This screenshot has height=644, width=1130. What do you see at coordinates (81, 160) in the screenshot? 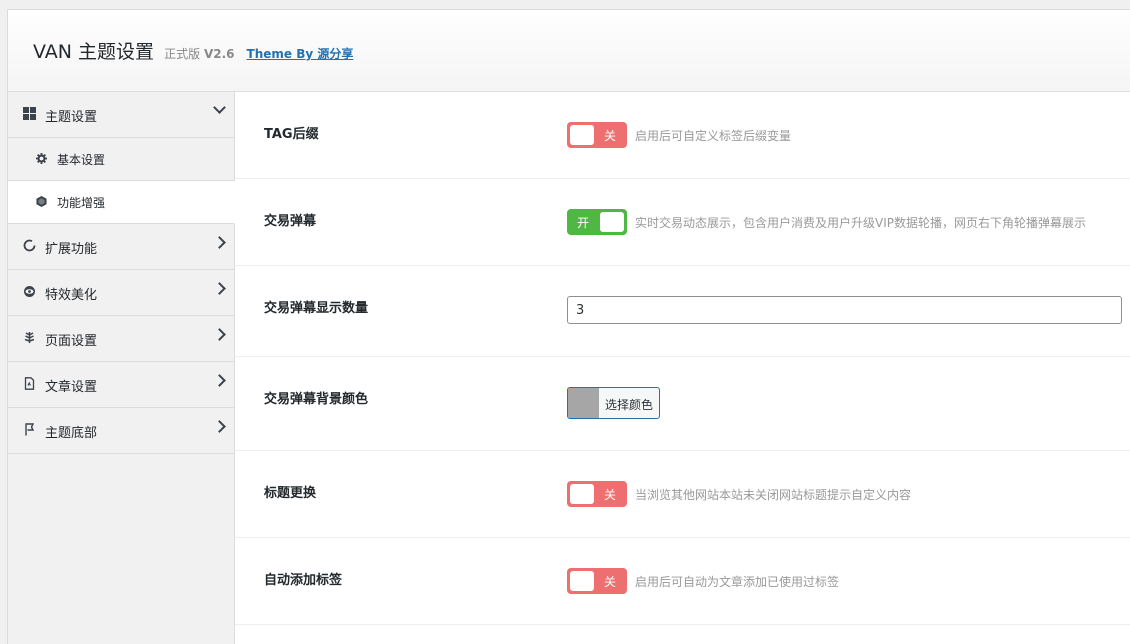
I see `sidebar-subitem-label: 基本设置` at bounding box center [81, 160].